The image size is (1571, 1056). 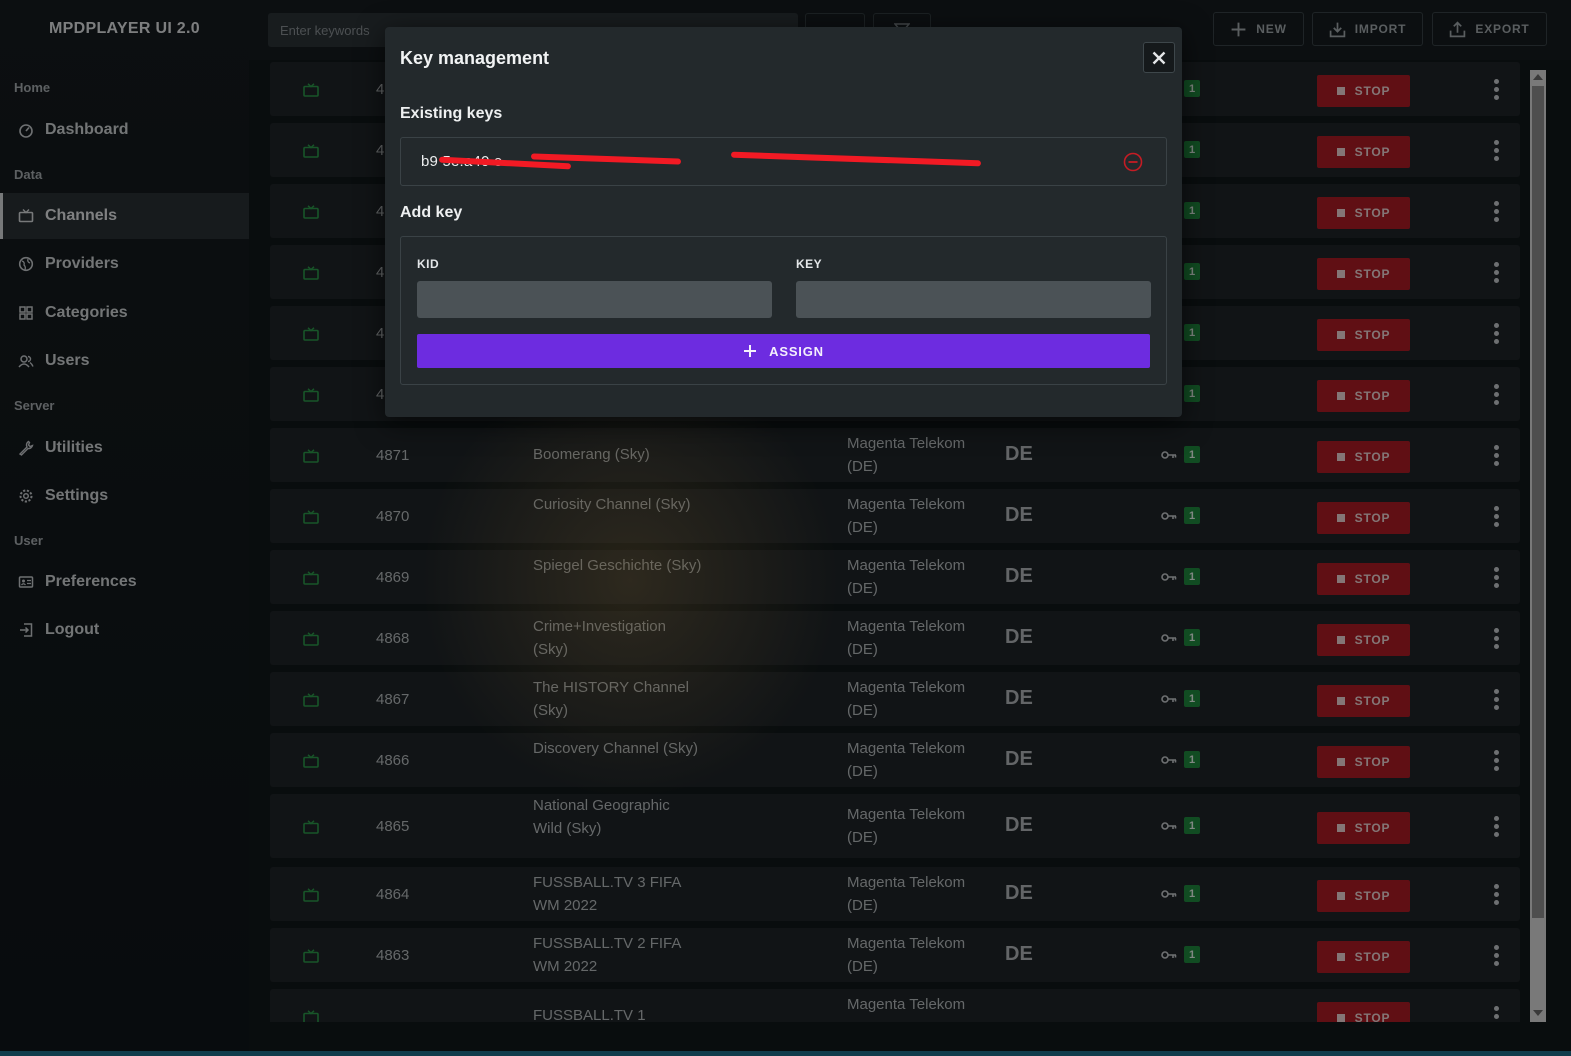 I want to click on close-icon, so click(x=1159, y=57).